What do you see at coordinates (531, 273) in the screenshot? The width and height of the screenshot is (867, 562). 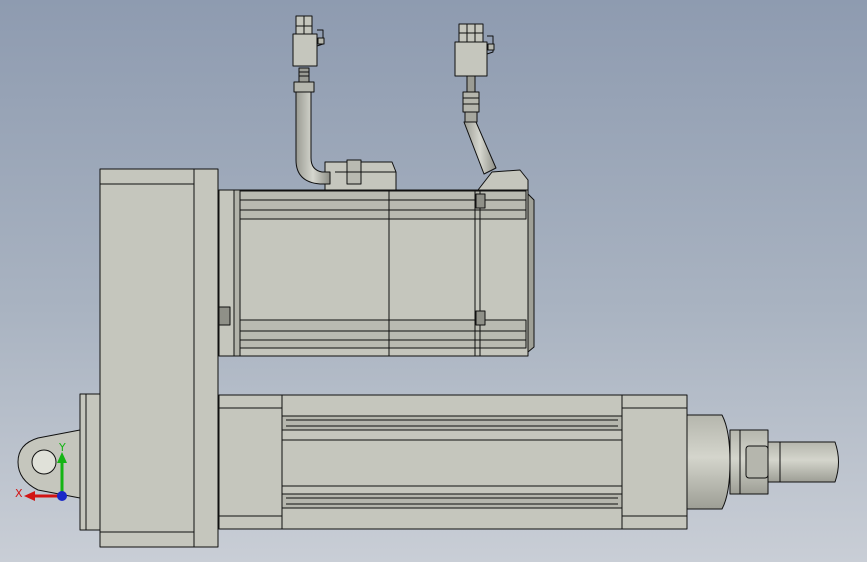 I see `motor-rear-cap` at bounding box center [531, 273].